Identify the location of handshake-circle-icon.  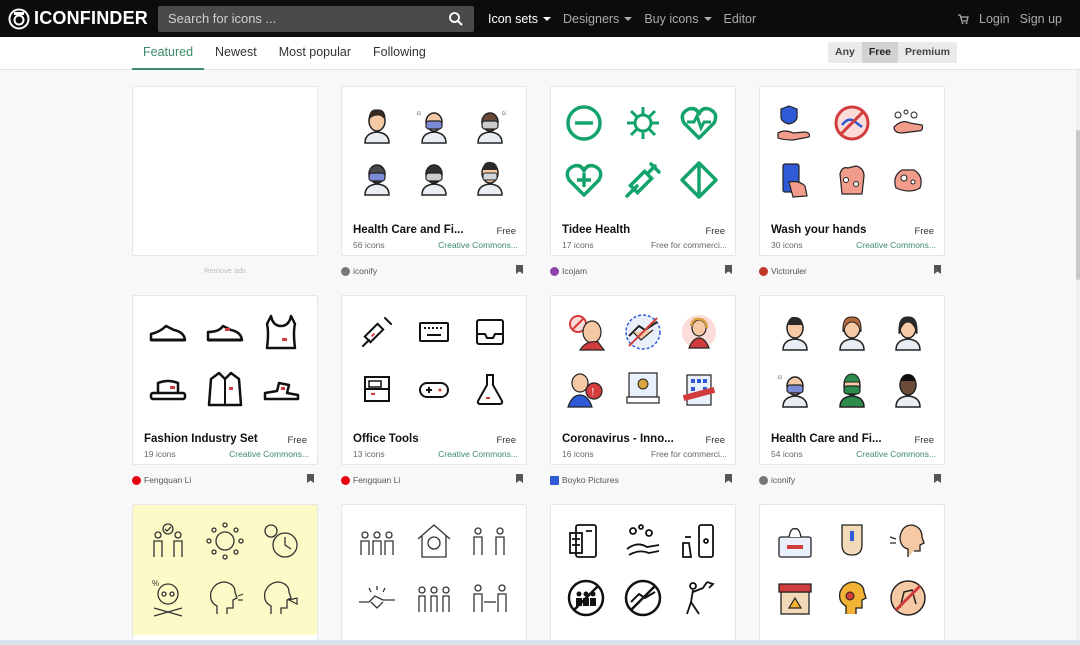
(643, 332).